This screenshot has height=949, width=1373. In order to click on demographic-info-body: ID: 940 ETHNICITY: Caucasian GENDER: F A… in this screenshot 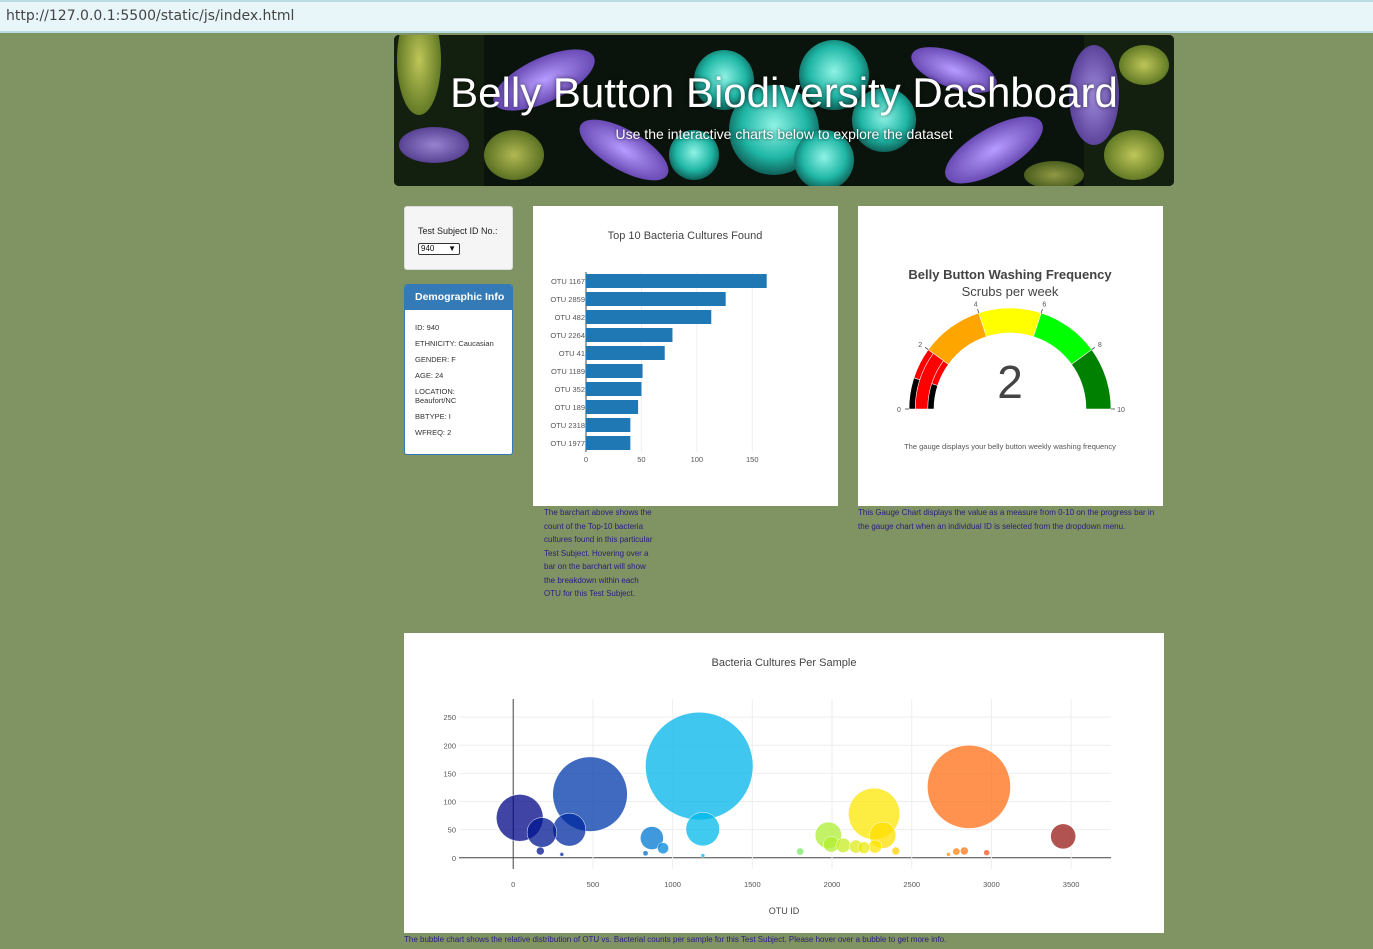, I will do `click(458, 373)`.